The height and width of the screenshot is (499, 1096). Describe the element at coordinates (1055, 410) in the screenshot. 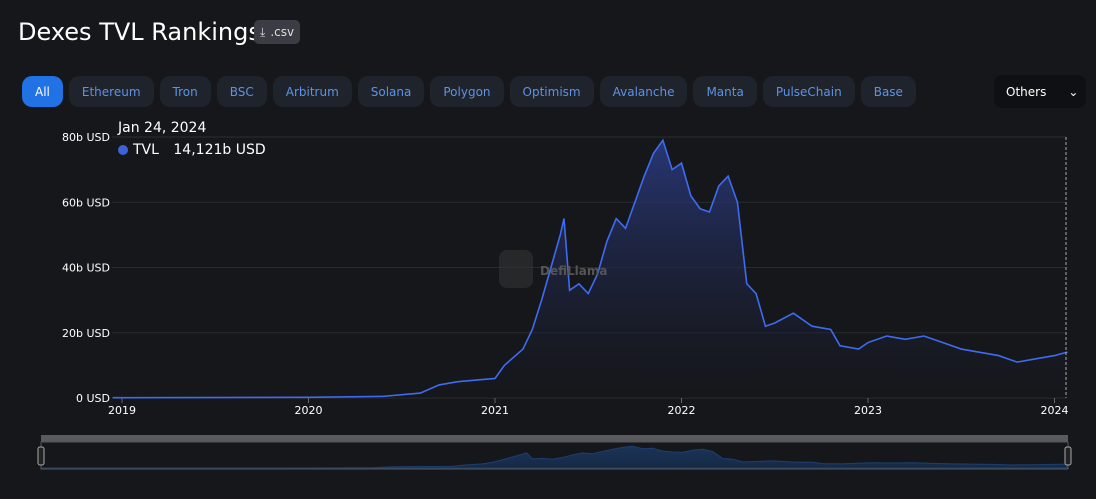

I see `x-tick-label: 2024` at that location.